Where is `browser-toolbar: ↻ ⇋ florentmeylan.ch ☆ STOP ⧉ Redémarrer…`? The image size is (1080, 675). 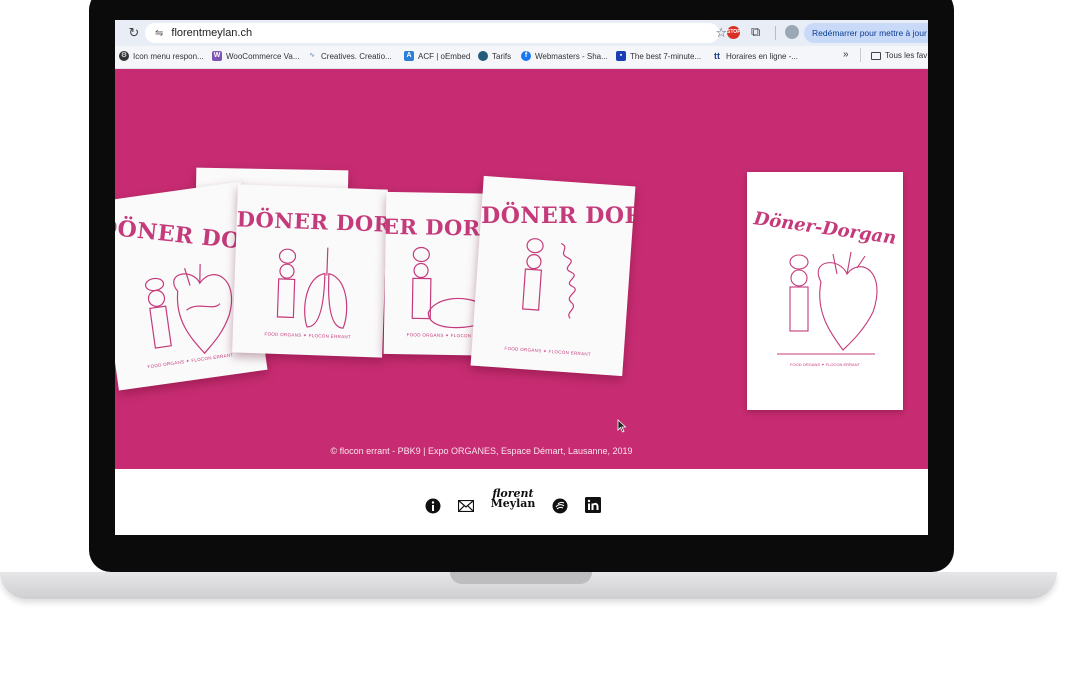
browser-toolbar: ↻ ⇋ florentmeylan.ch ☆ STOP ⧉ Redémarrer… is located at coordinates (521, 33).